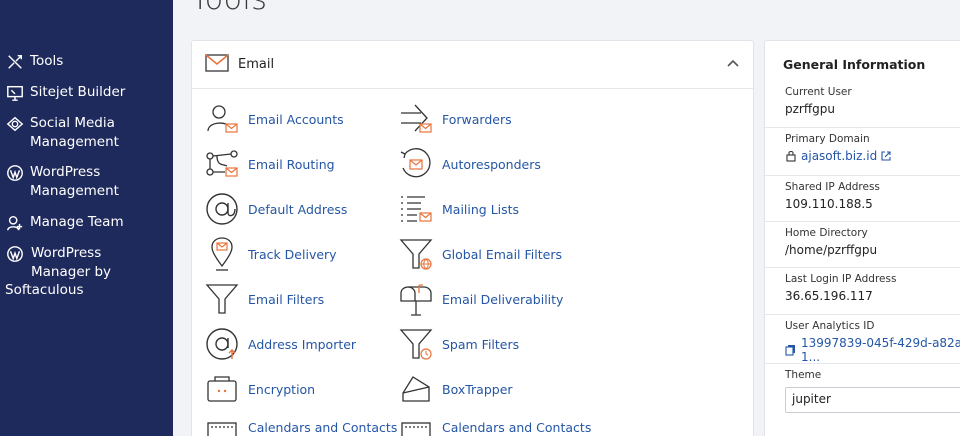  Describe the element at coordinates (286, 299) in the screenshot. I see `tool-label: Email Filters` at that location.